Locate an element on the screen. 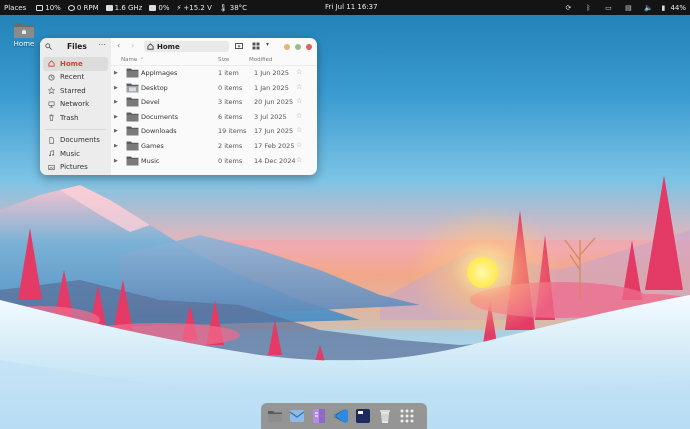 This screenshot has width=690, height=429. fan-icon is located at coordinates (71, 7).